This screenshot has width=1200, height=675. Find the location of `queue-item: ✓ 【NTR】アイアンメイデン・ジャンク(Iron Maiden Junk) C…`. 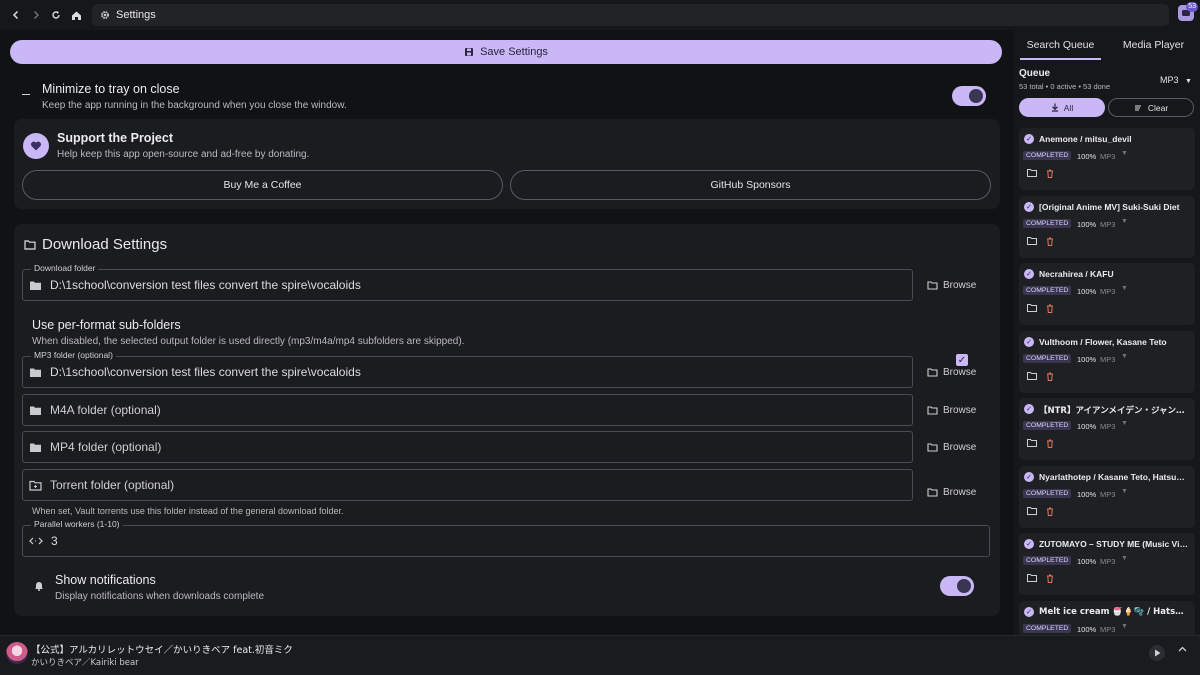

queue-item: ✓ 【NTR】アイアンメイデン・ジャンク(Iron Maiden Junk) C… is located at coordinates (1107, 429).